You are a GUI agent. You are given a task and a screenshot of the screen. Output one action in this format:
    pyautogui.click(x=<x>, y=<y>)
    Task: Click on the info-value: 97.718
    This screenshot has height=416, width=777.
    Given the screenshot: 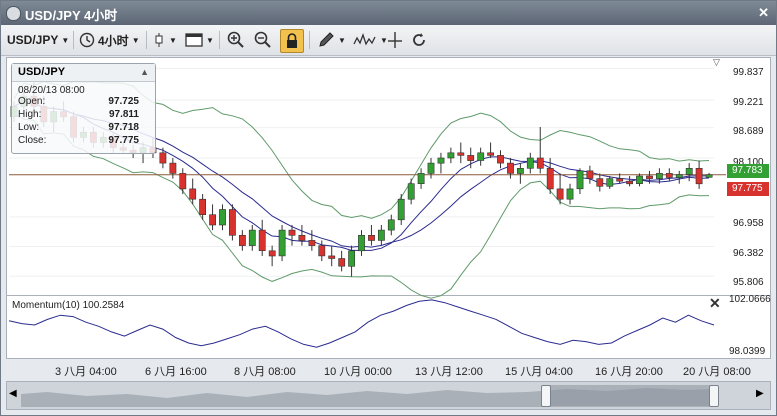 What is the action you would take?
    pyautogui.click(x=123, y=127)
    